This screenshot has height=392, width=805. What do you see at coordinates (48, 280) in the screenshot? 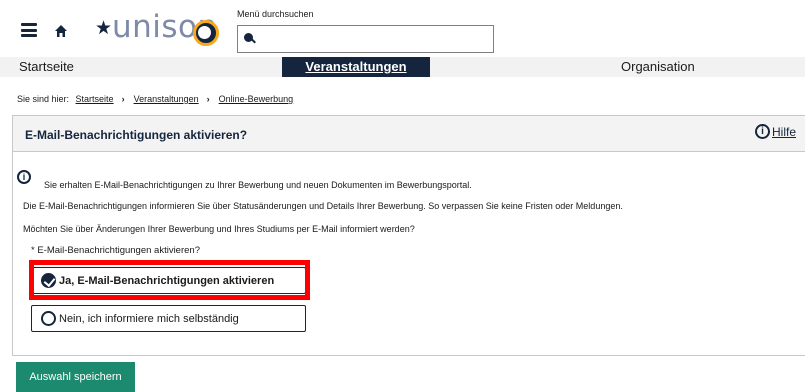
I see `radio-checked-icon` at bounding box center [48, 280].